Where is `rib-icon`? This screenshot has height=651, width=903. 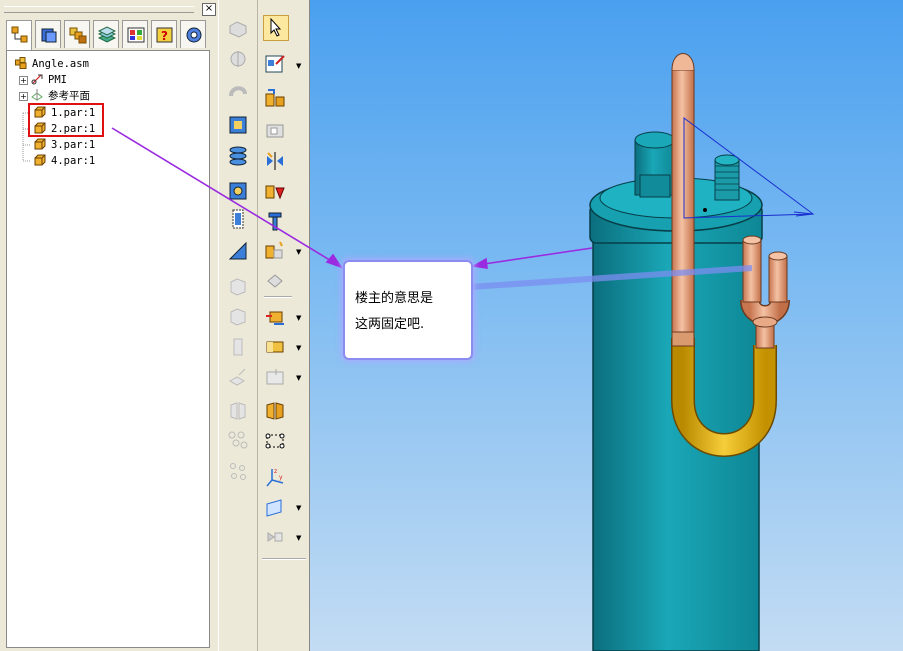 rib-icon is located at coordinates (237, 250).